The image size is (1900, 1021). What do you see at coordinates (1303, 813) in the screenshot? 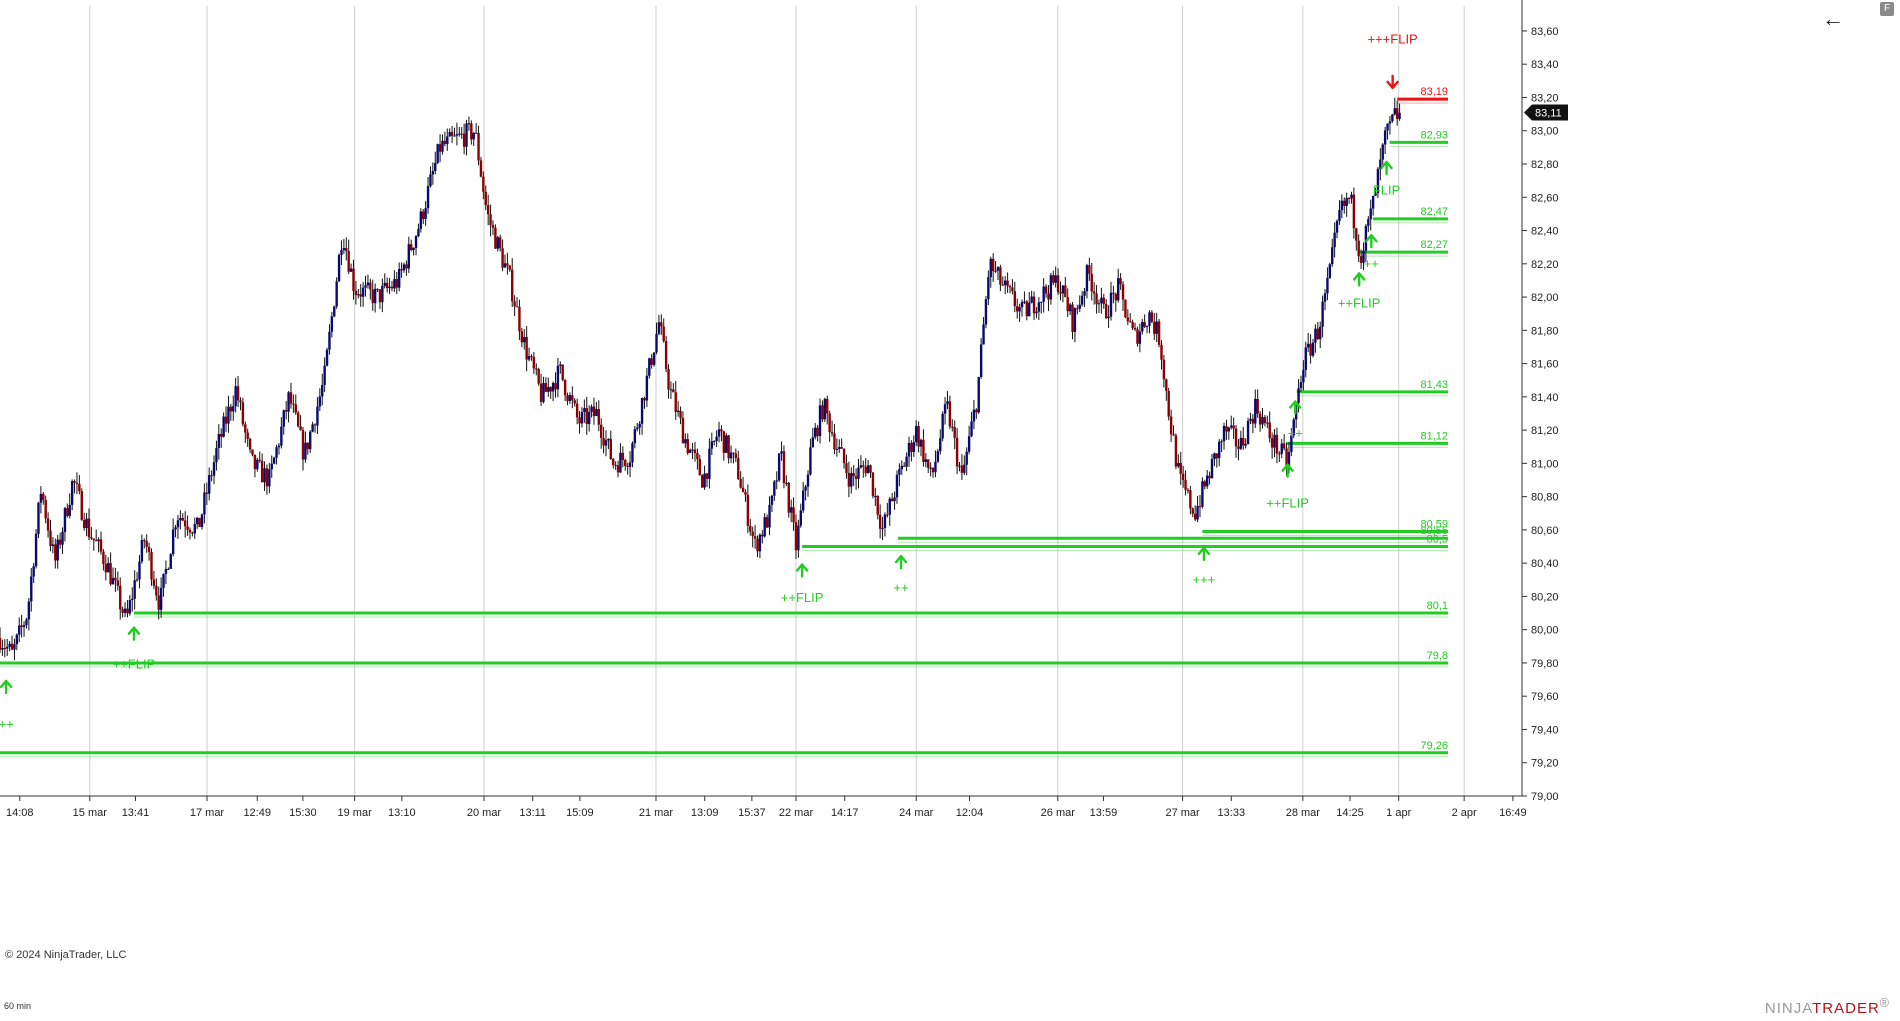
I see `x-tick-label: 28 mar` at bounding box center [1303, 813].